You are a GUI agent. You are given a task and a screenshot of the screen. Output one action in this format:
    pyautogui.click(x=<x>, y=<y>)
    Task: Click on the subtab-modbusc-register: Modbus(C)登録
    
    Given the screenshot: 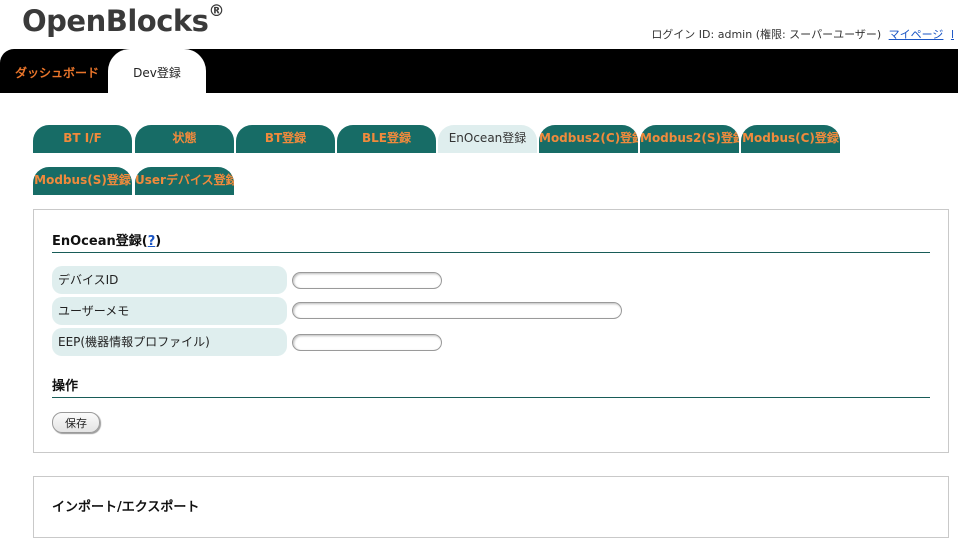 What is the action you would take?
    pyautogui.click(x=790, y=139)
    